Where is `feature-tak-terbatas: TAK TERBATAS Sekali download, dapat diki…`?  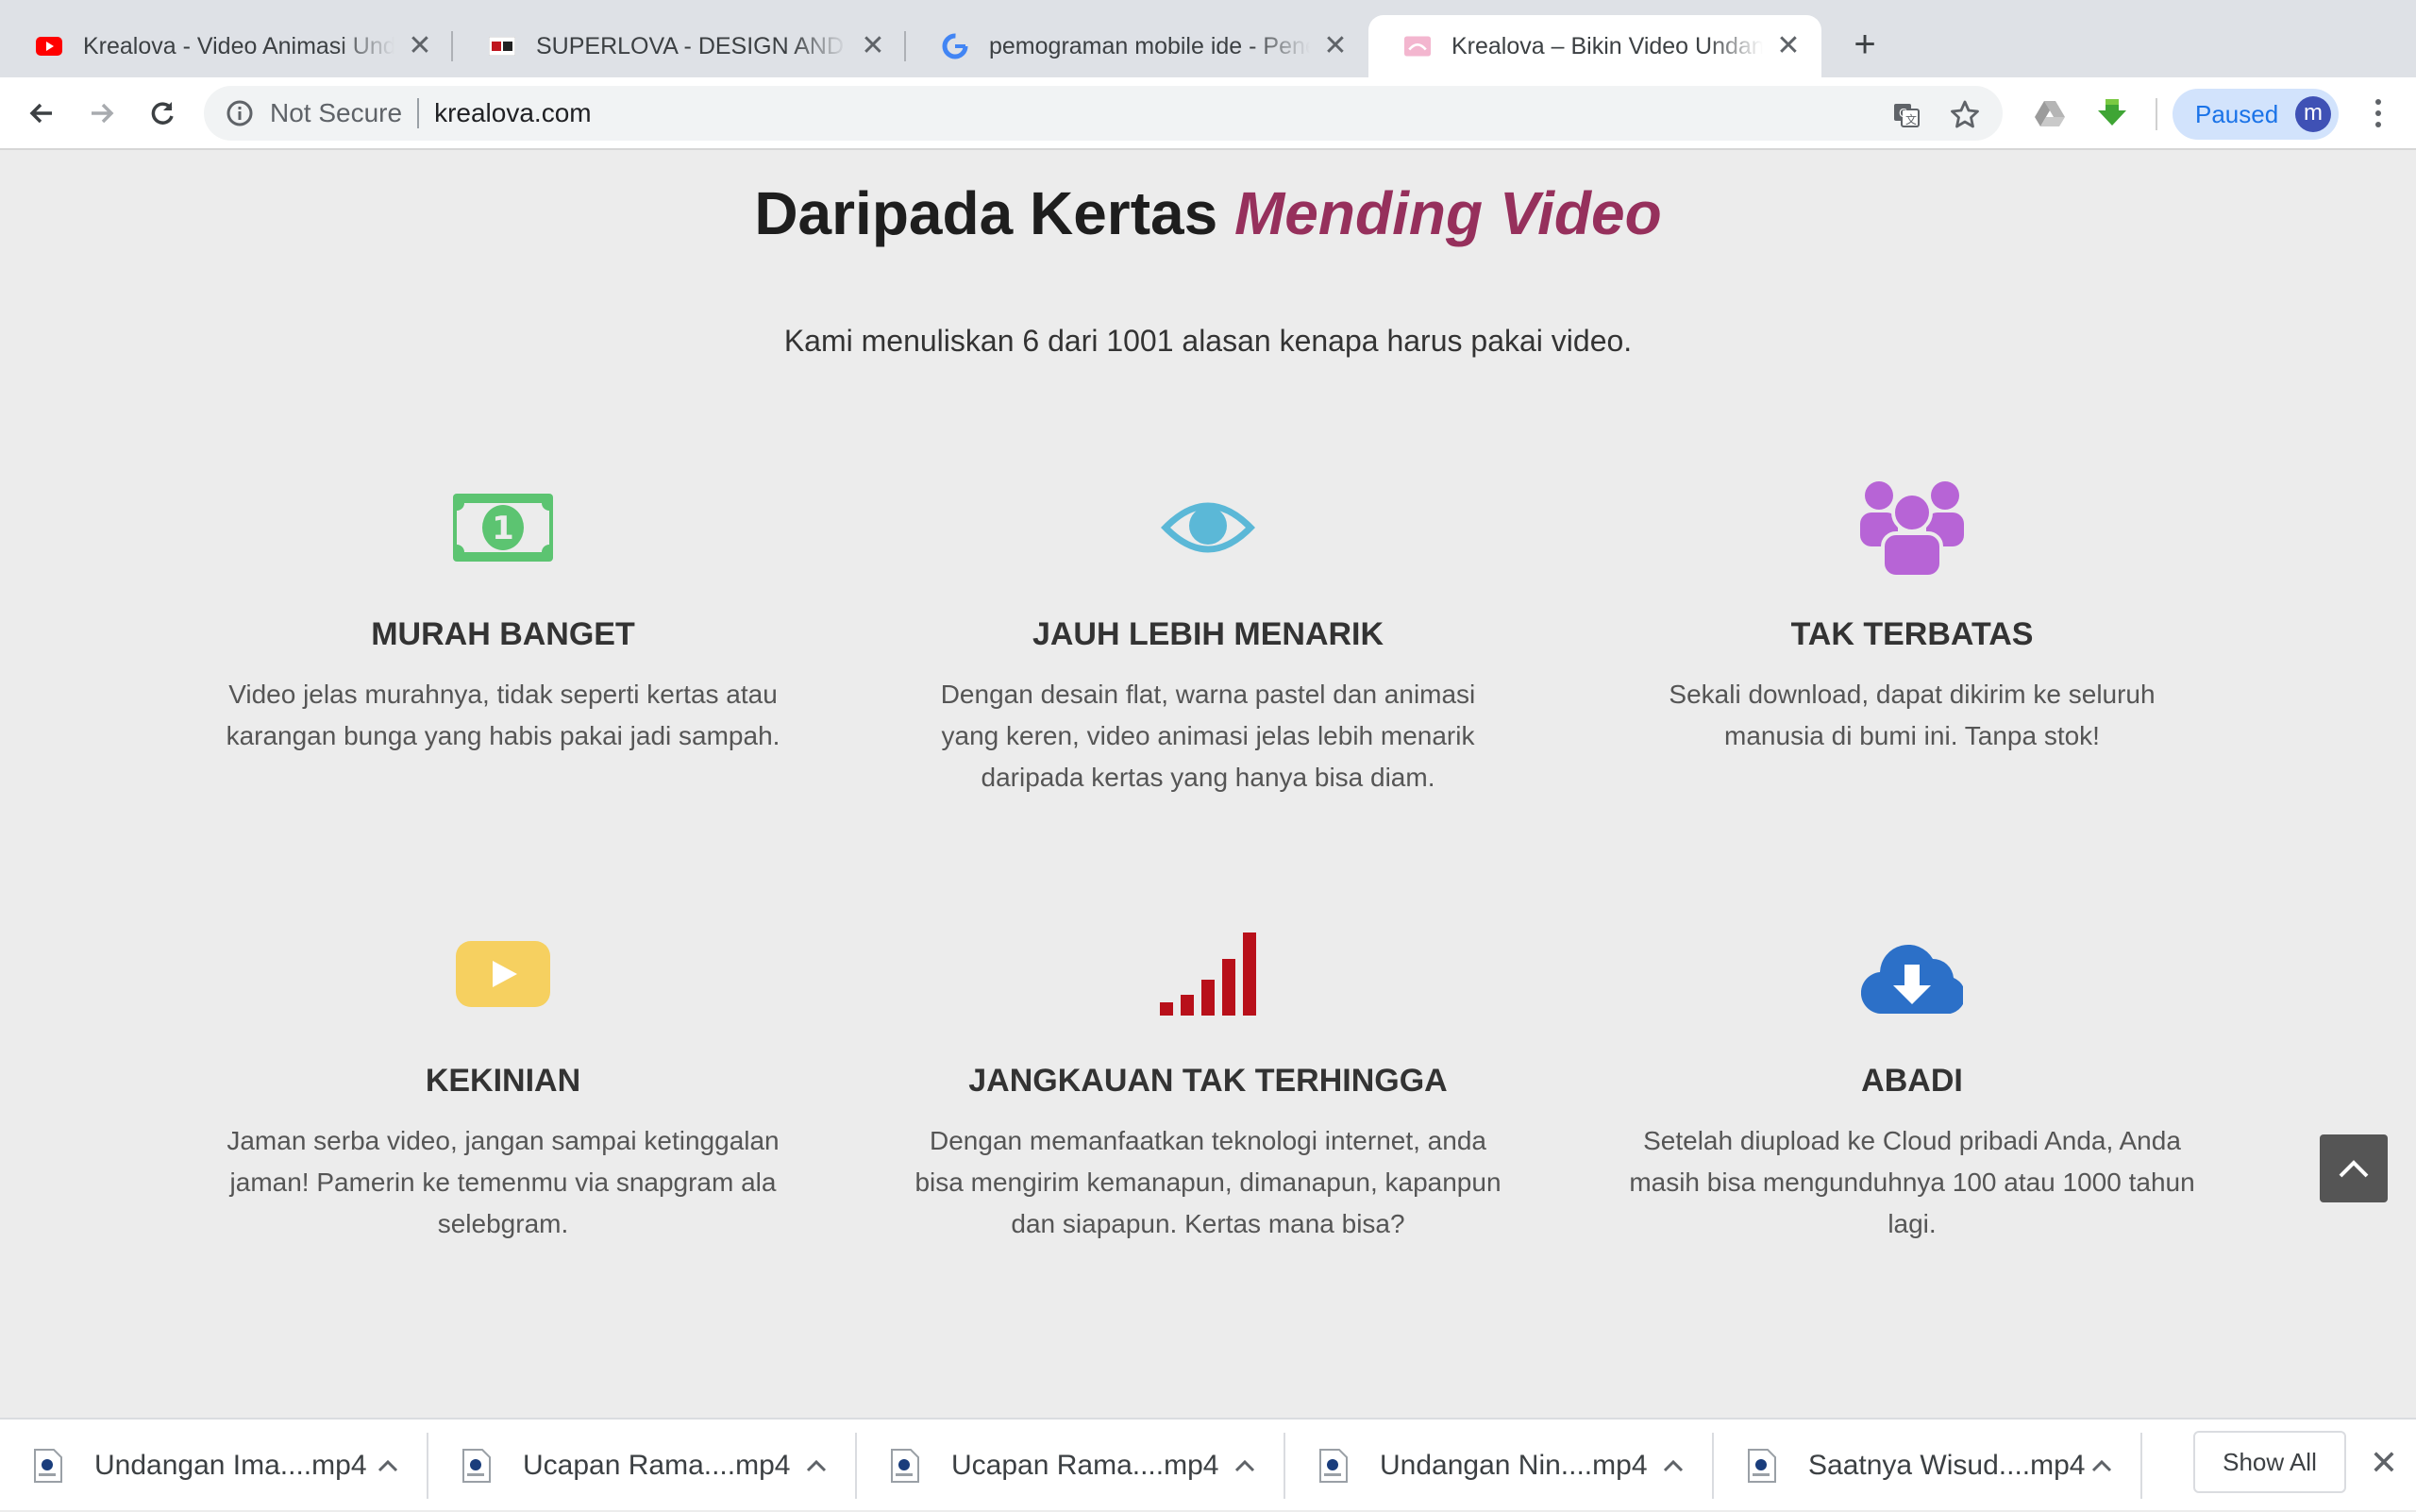
feature-tak-terbatas: TAK TERBATAS Sekali download, dapat diki… is located at coordinates (1912, 614).